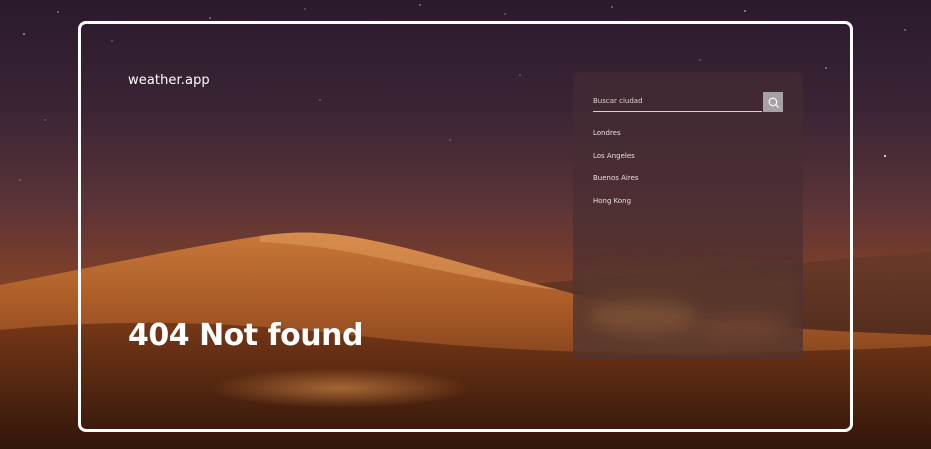 This screenshot has height=449, width=931. I want to click on city-item-buenos-aires: Buenos Aires, so click(616, 185).